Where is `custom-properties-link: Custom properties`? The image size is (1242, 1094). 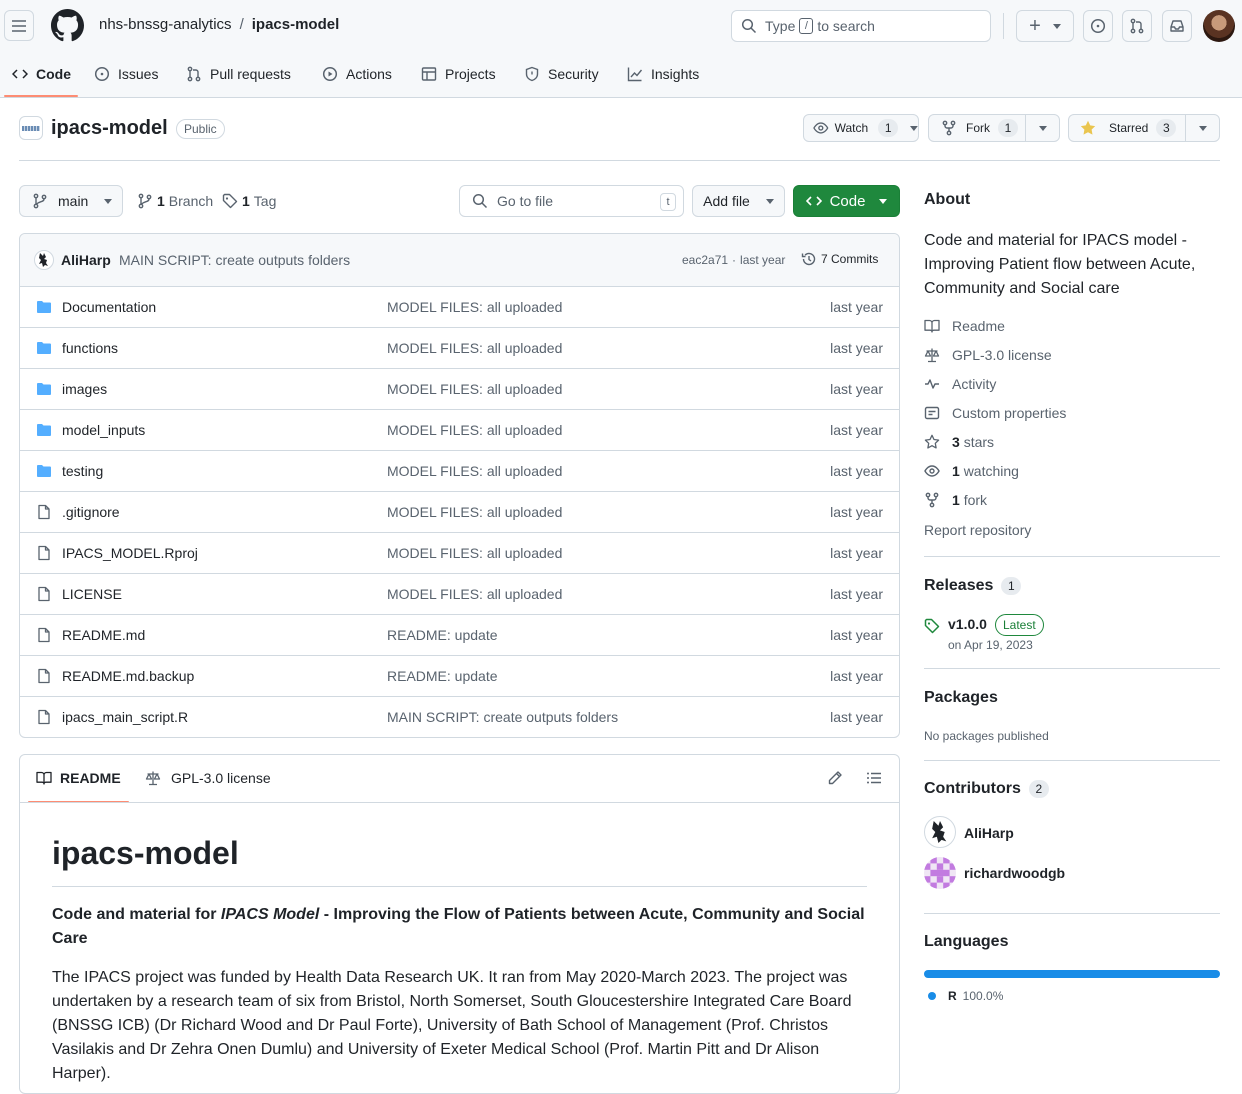 custom-properties-link: Custom properties is located at coordinates (995, 413).